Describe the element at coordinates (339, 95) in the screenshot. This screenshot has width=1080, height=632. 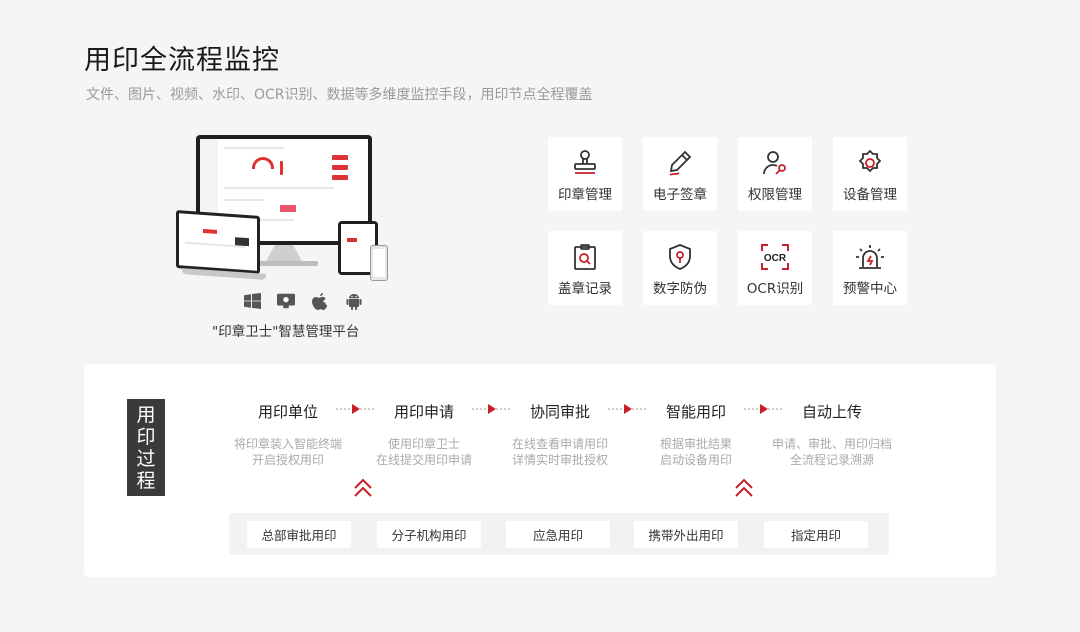
I see `page-subtitle: 文件、图片、视频、水印、OCR识别、数据等多维度监控手段，用印节点全程覆盖` at that location.